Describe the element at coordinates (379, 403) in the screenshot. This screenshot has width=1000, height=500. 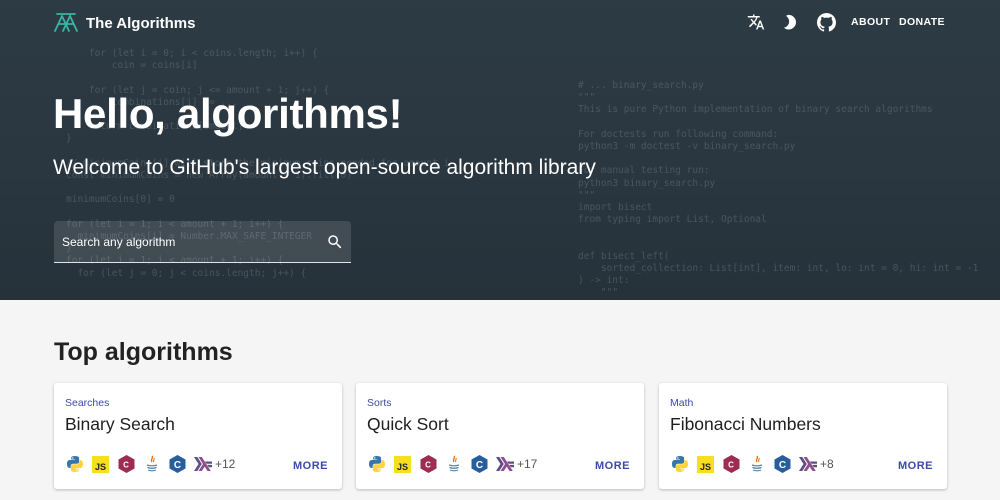
I see `card-category: Sorts` at that location.